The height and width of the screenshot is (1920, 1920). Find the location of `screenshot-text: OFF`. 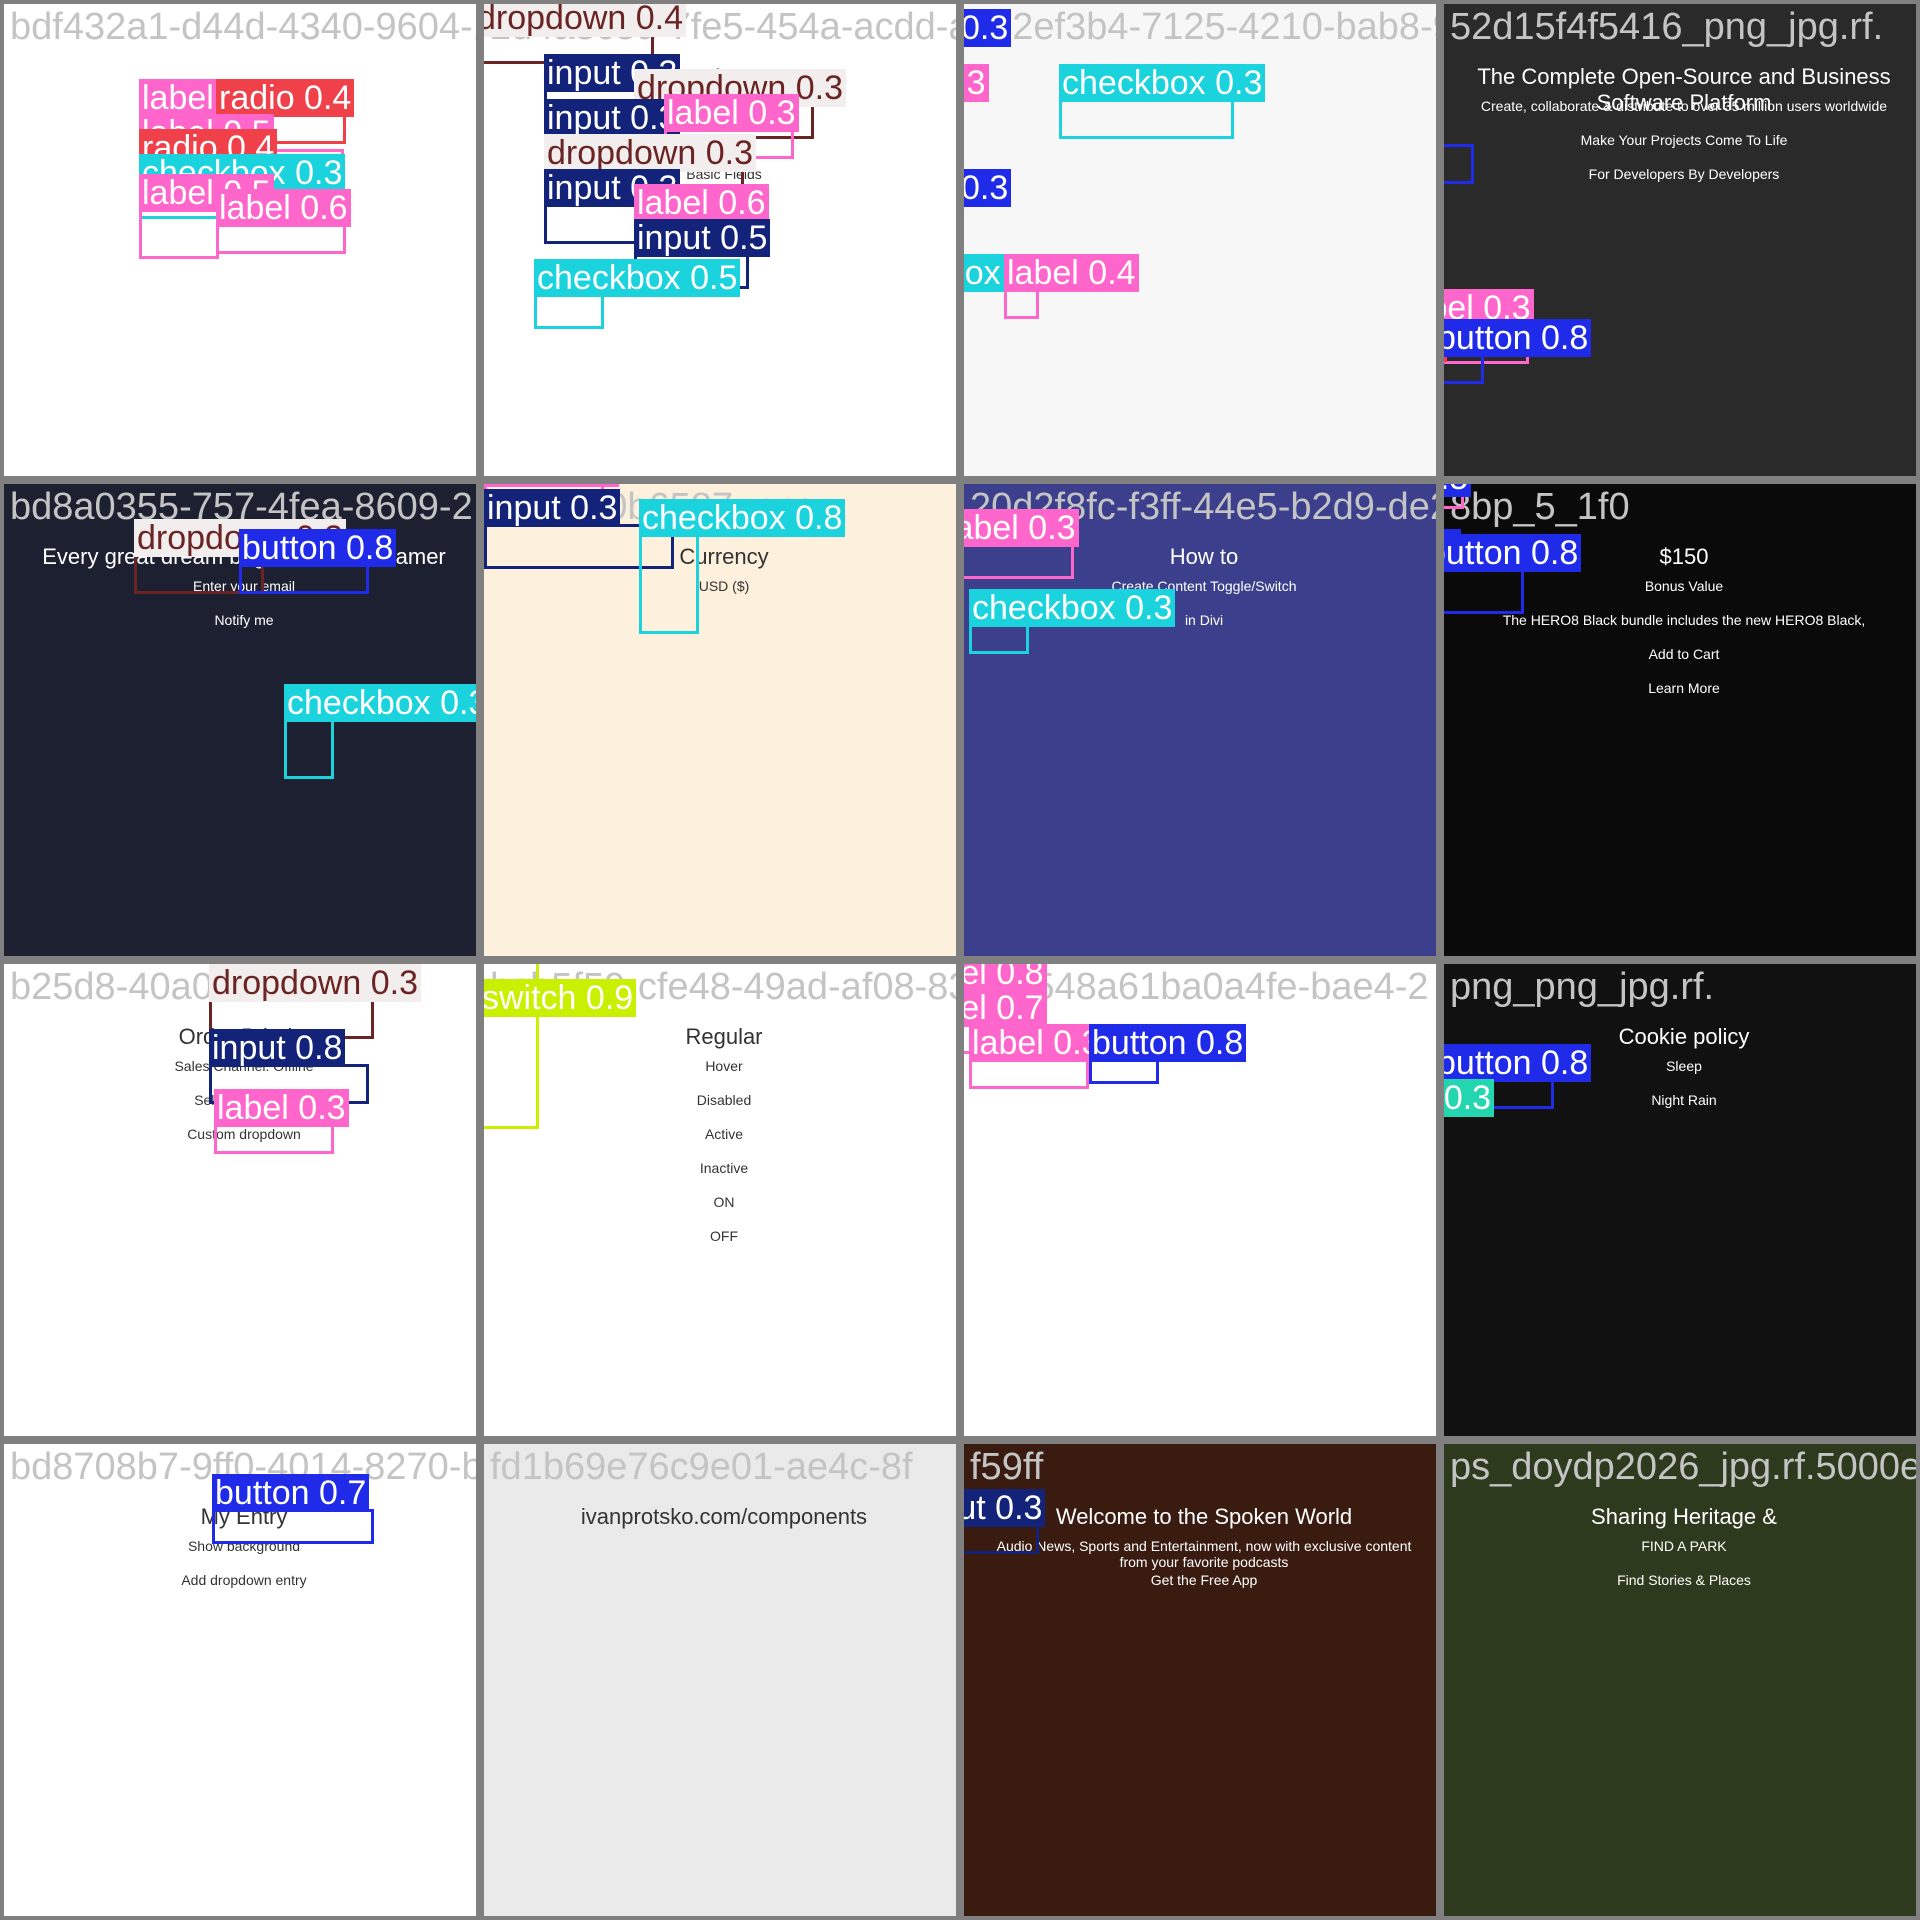

screenshot-text: OFF is located at coordinates (724, 1236).